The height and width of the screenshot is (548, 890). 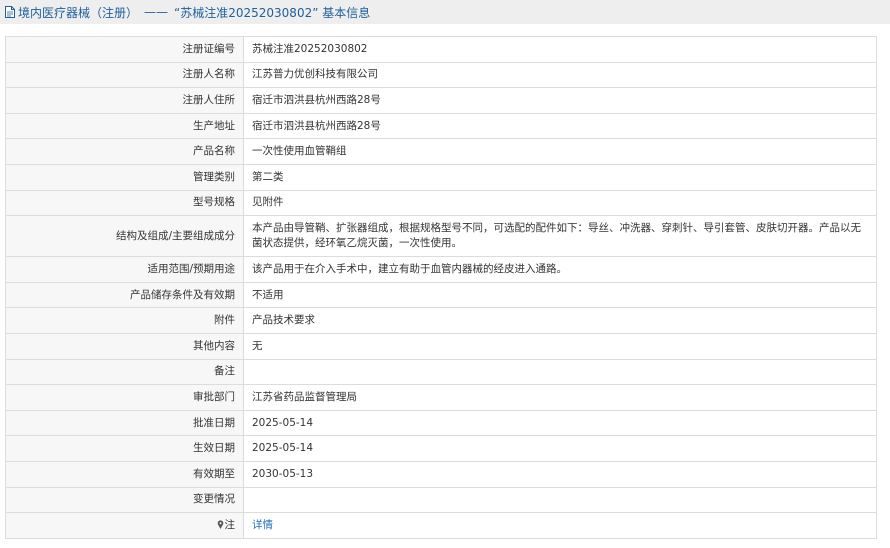 I want to click on row-label: 生效日期, so click(x=124, y=448).